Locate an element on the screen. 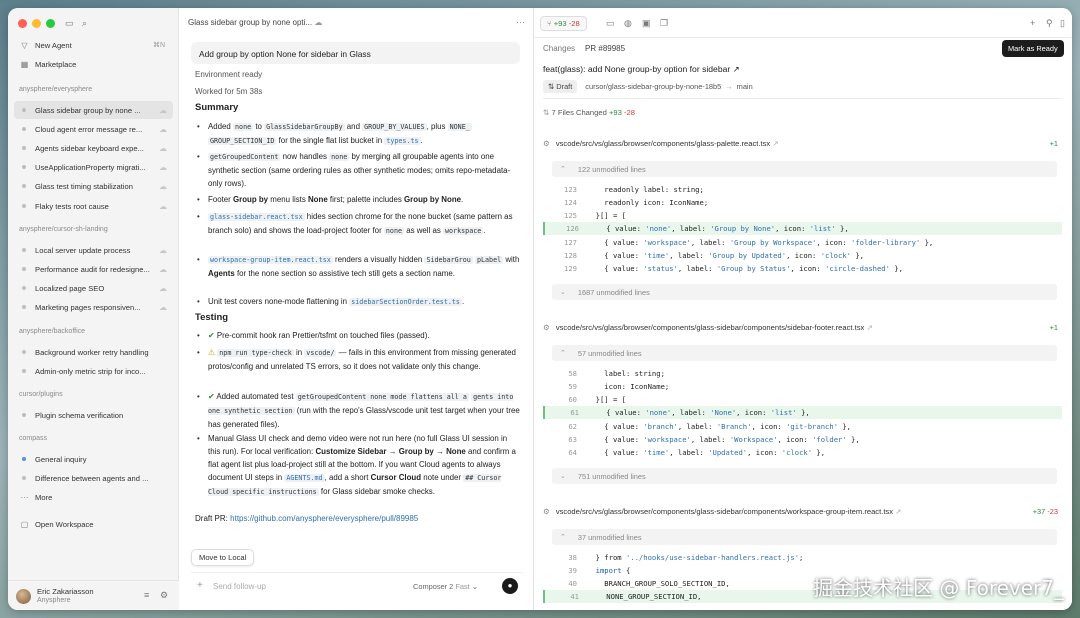 The width and height of the screenshot is (1080, 618). copy-icon: ❐ is located at coordinates (664, 23).